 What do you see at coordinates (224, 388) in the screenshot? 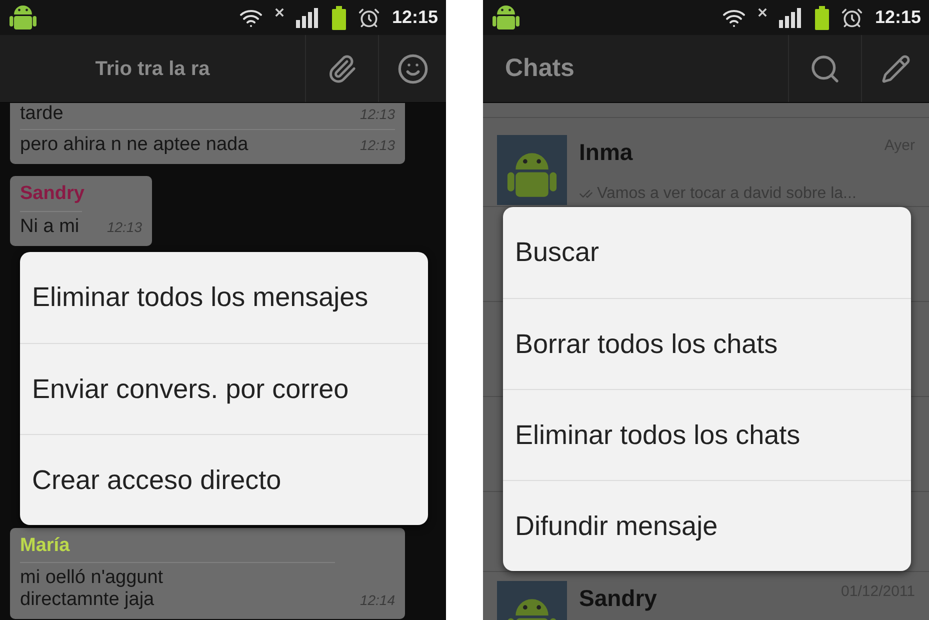
I see `menu-item: Enviar convers. por correo` at bounding box center [224, 388].